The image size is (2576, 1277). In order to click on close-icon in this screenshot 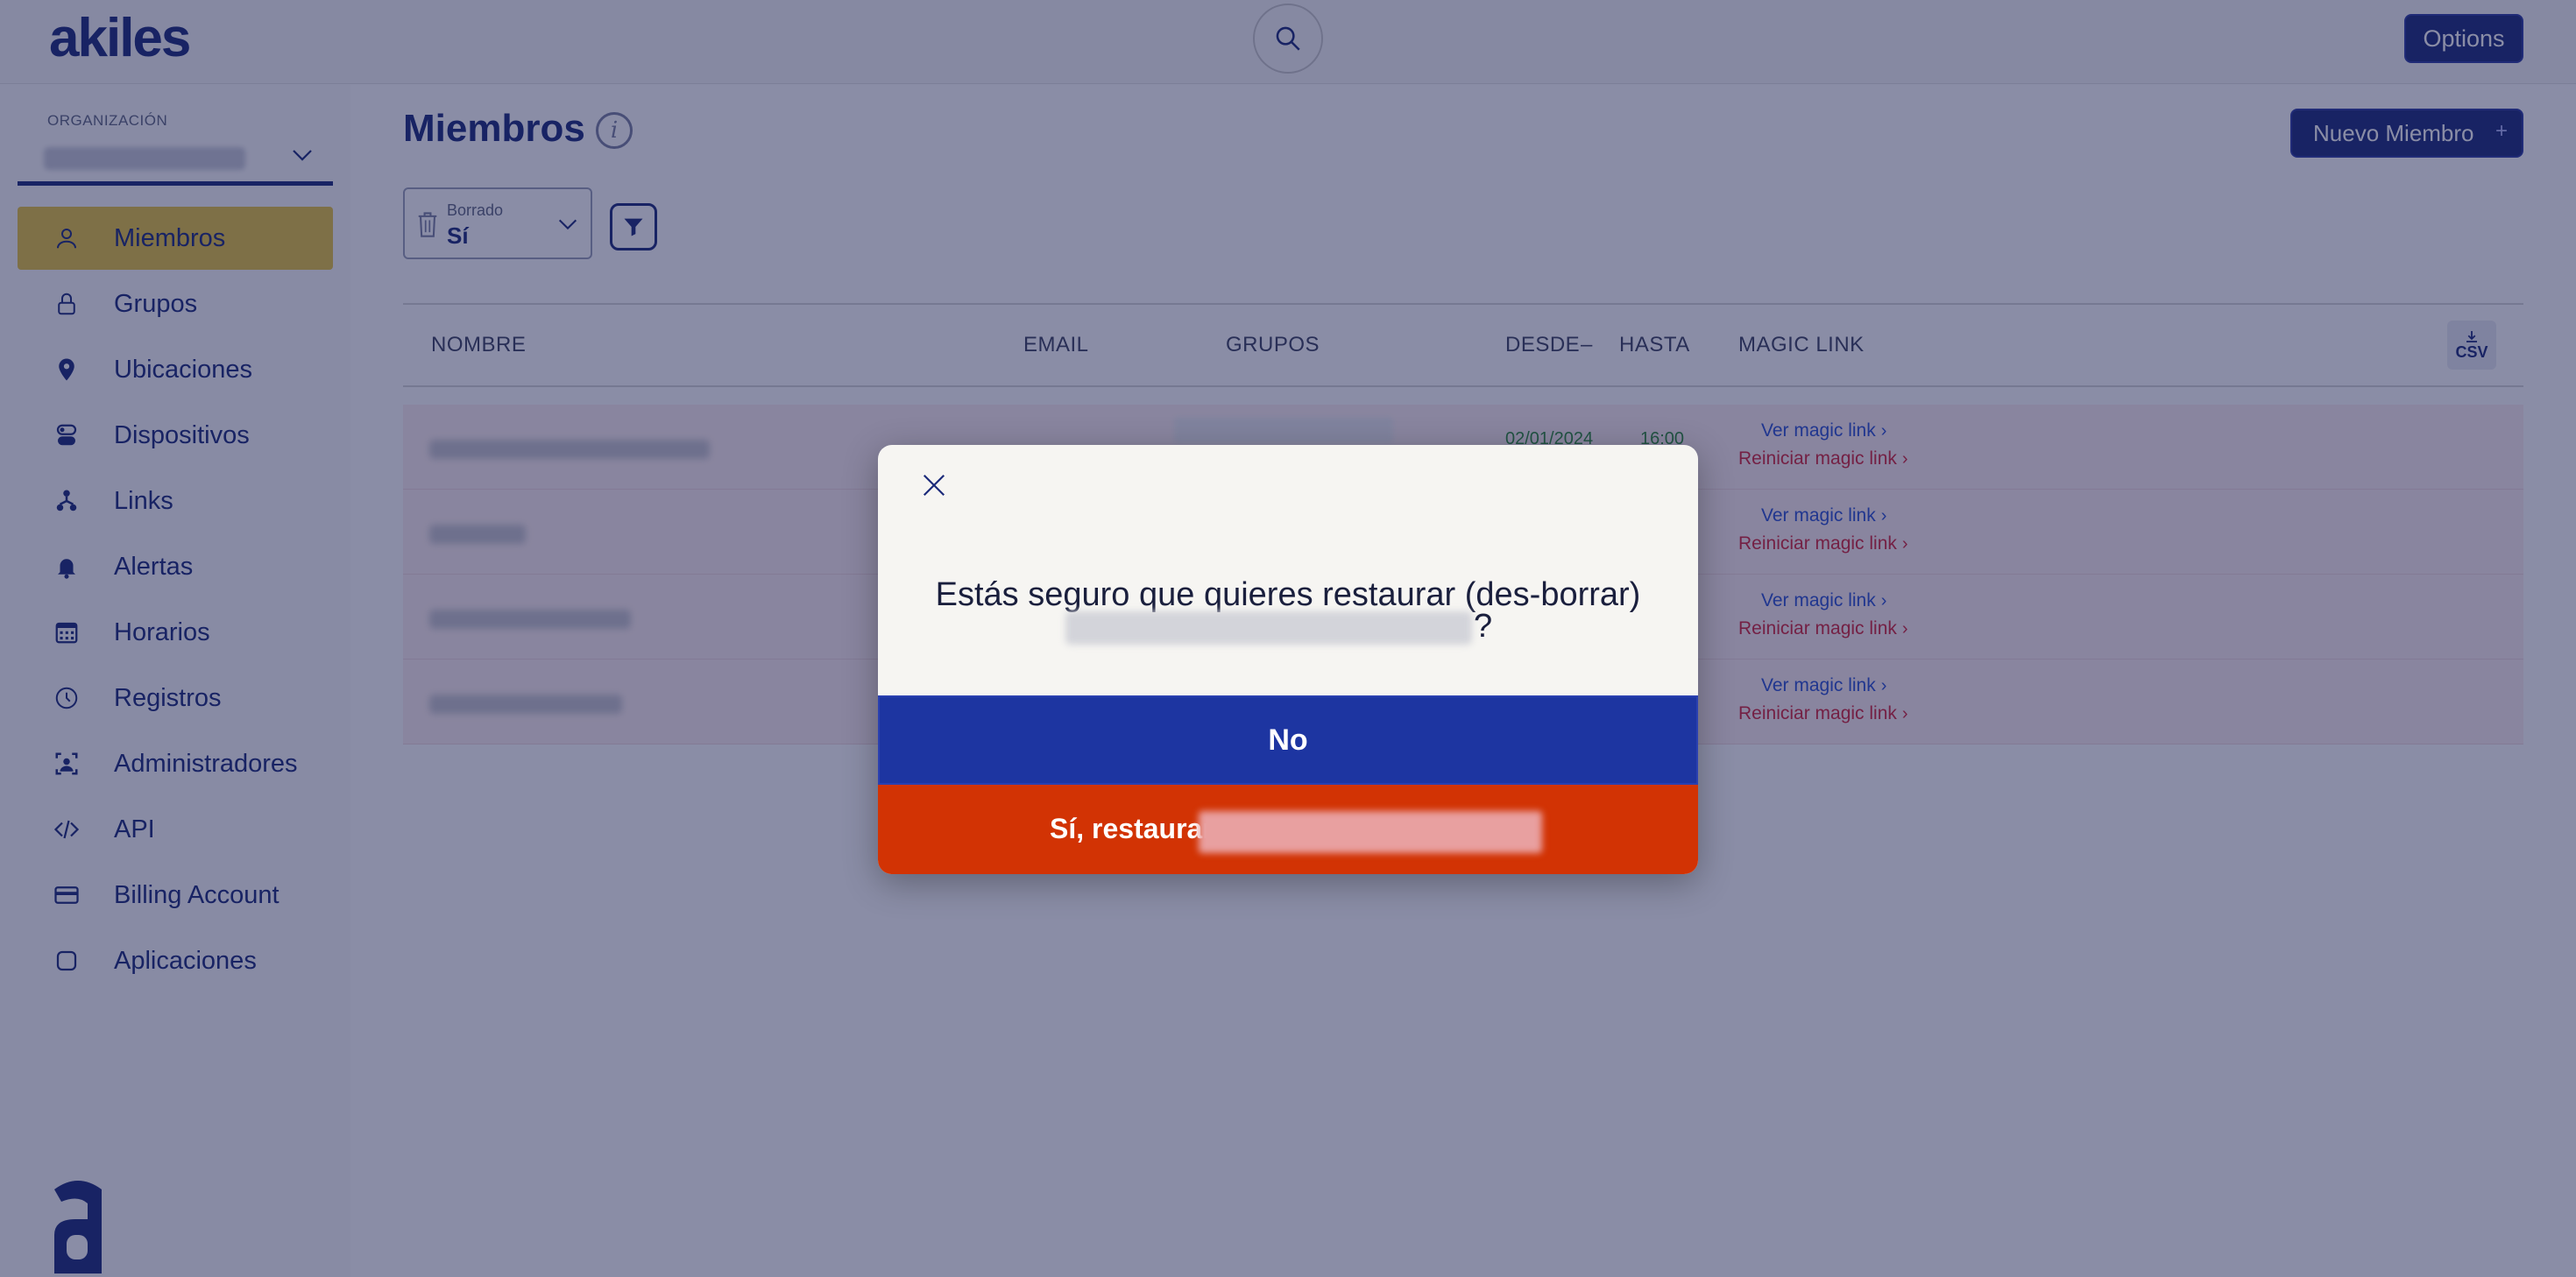, I will do `click(934, 486)`.